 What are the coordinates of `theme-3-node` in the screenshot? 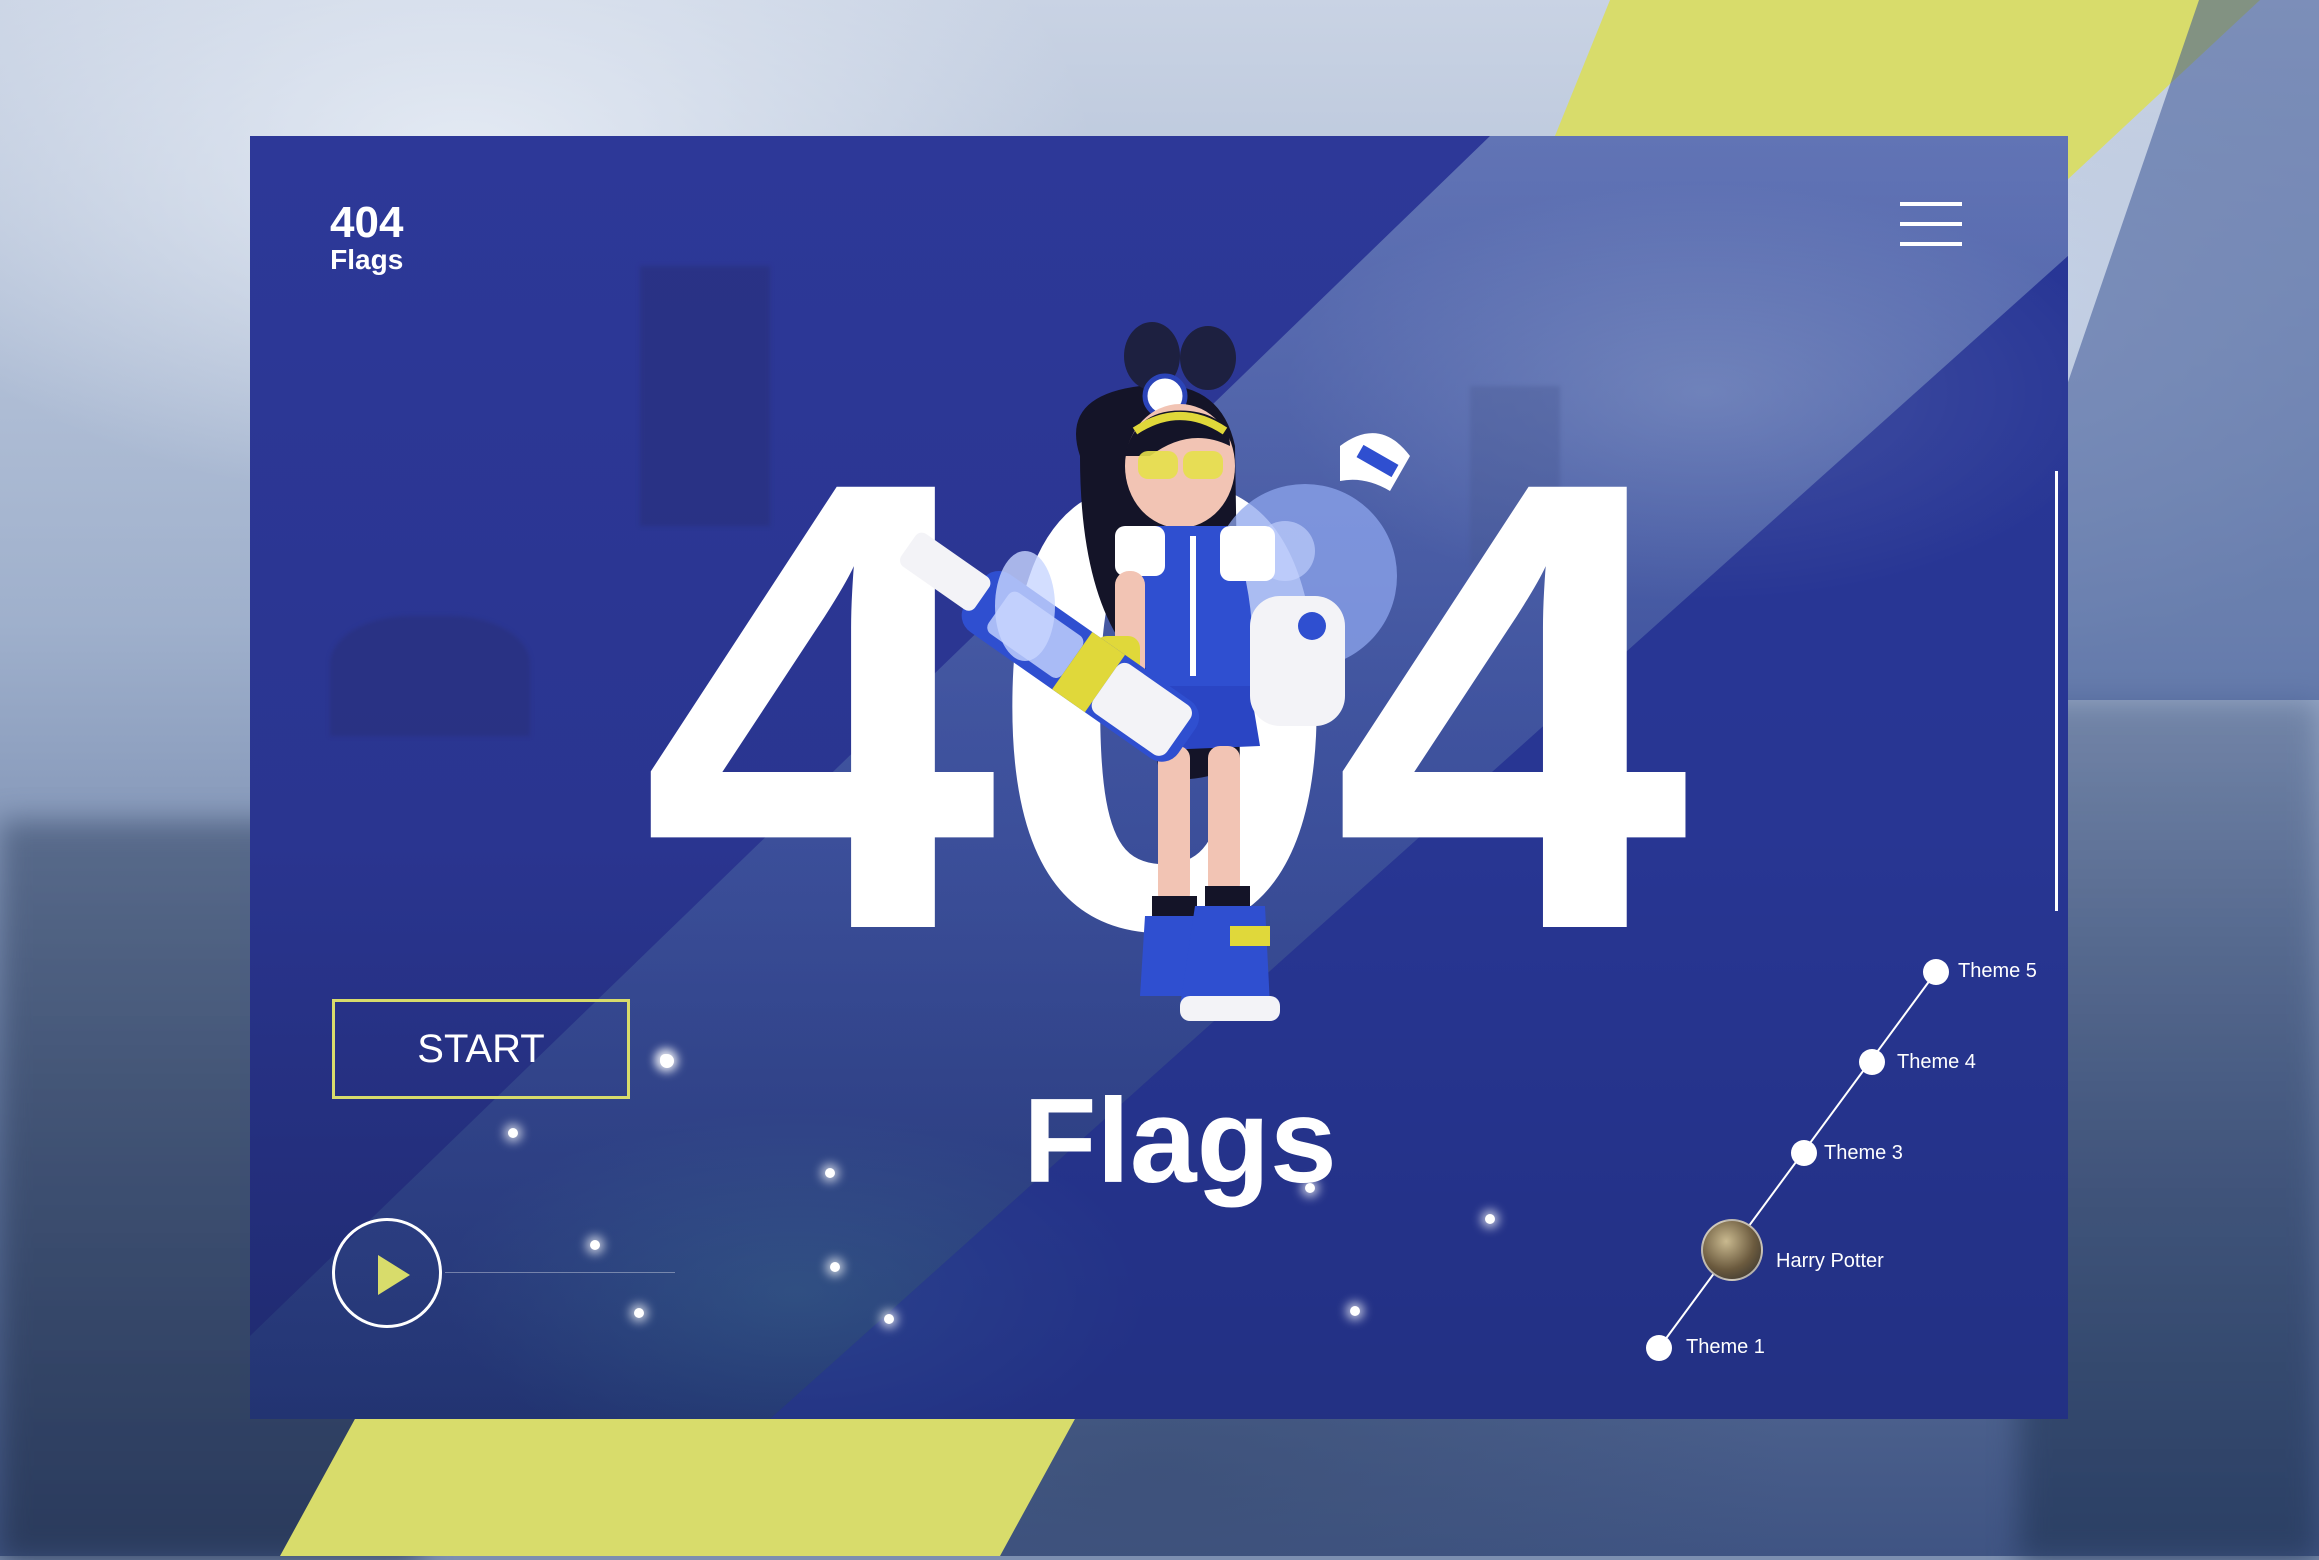 It's located at (1804, 1153).